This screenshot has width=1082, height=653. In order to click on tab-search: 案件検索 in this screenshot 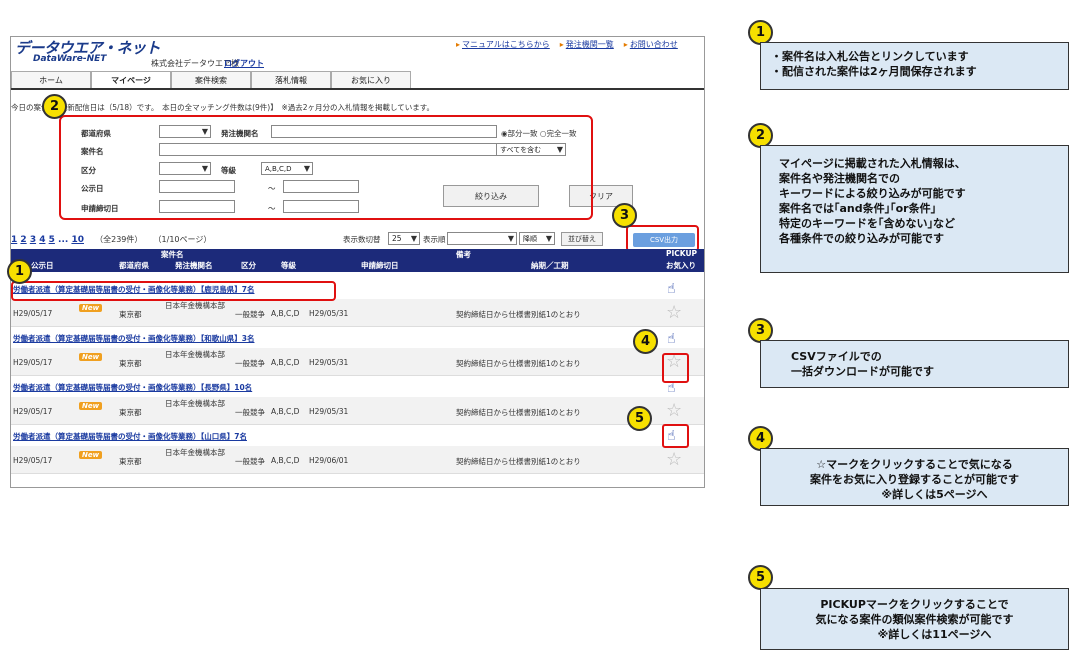, I will do `click(211, 79)`.